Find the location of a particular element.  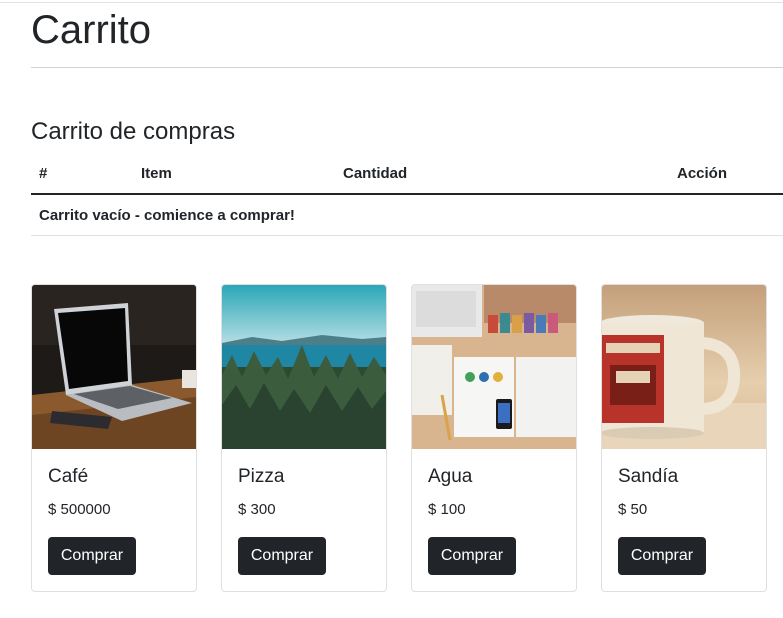

product-image-laptop is located at coordinates (114, 367).